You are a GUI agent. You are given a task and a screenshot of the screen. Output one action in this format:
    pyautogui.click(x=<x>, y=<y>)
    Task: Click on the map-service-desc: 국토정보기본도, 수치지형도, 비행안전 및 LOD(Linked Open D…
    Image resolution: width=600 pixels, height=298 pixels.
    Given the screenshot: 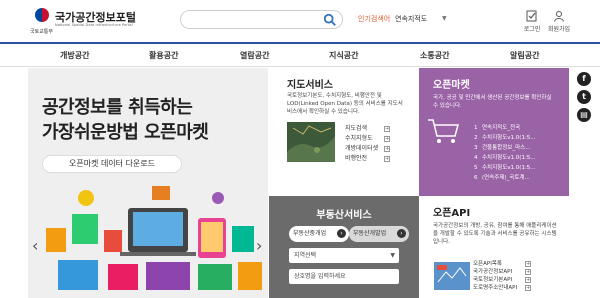 What is the action you would take?
    pyautogui.click(x=345, y=104)
    